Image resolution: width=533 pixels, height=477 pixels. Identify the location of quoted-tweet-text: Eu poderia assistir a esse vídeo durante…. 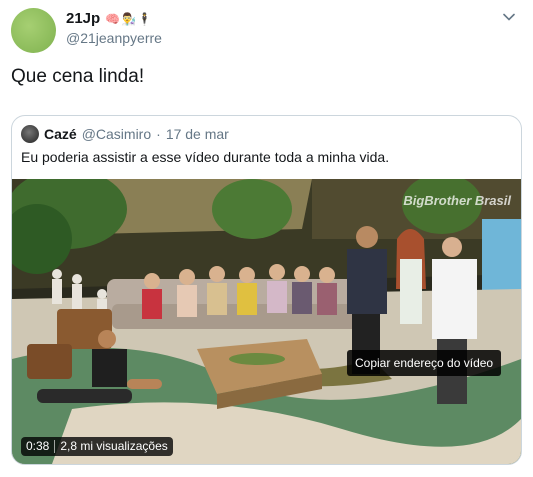
(205, 157).